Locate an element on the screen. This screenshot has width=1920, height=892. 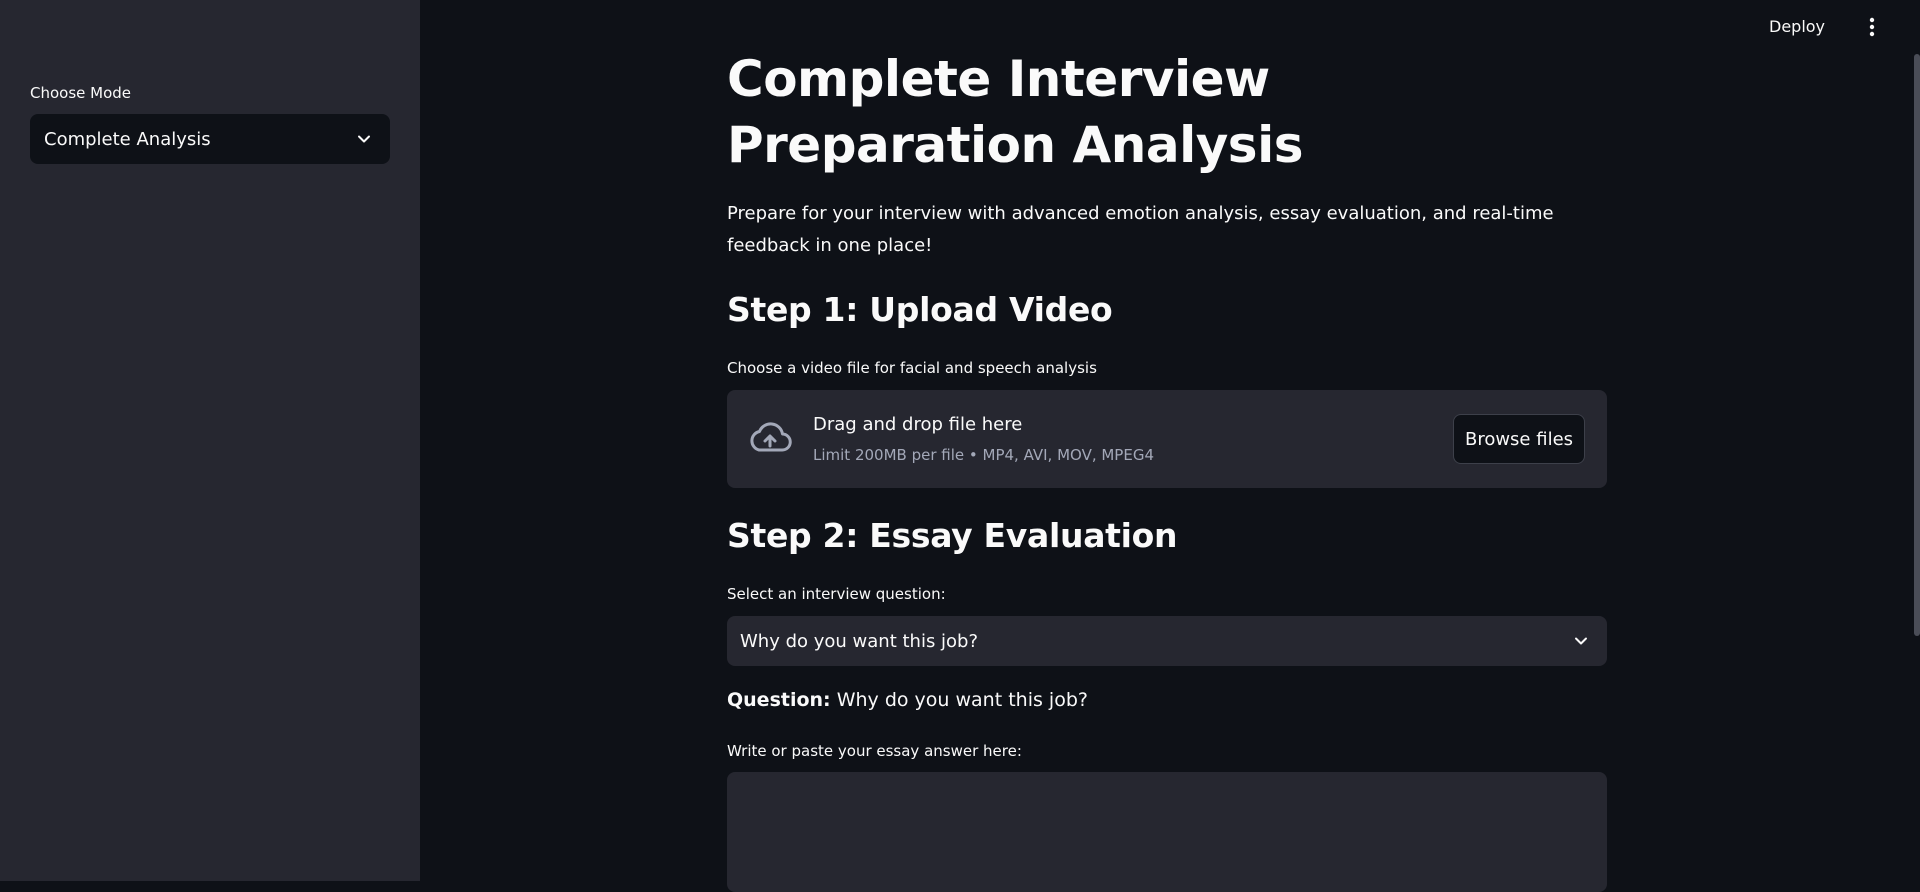
question-display: Question: Why do you want this job? is located at coordinates (907, 700).